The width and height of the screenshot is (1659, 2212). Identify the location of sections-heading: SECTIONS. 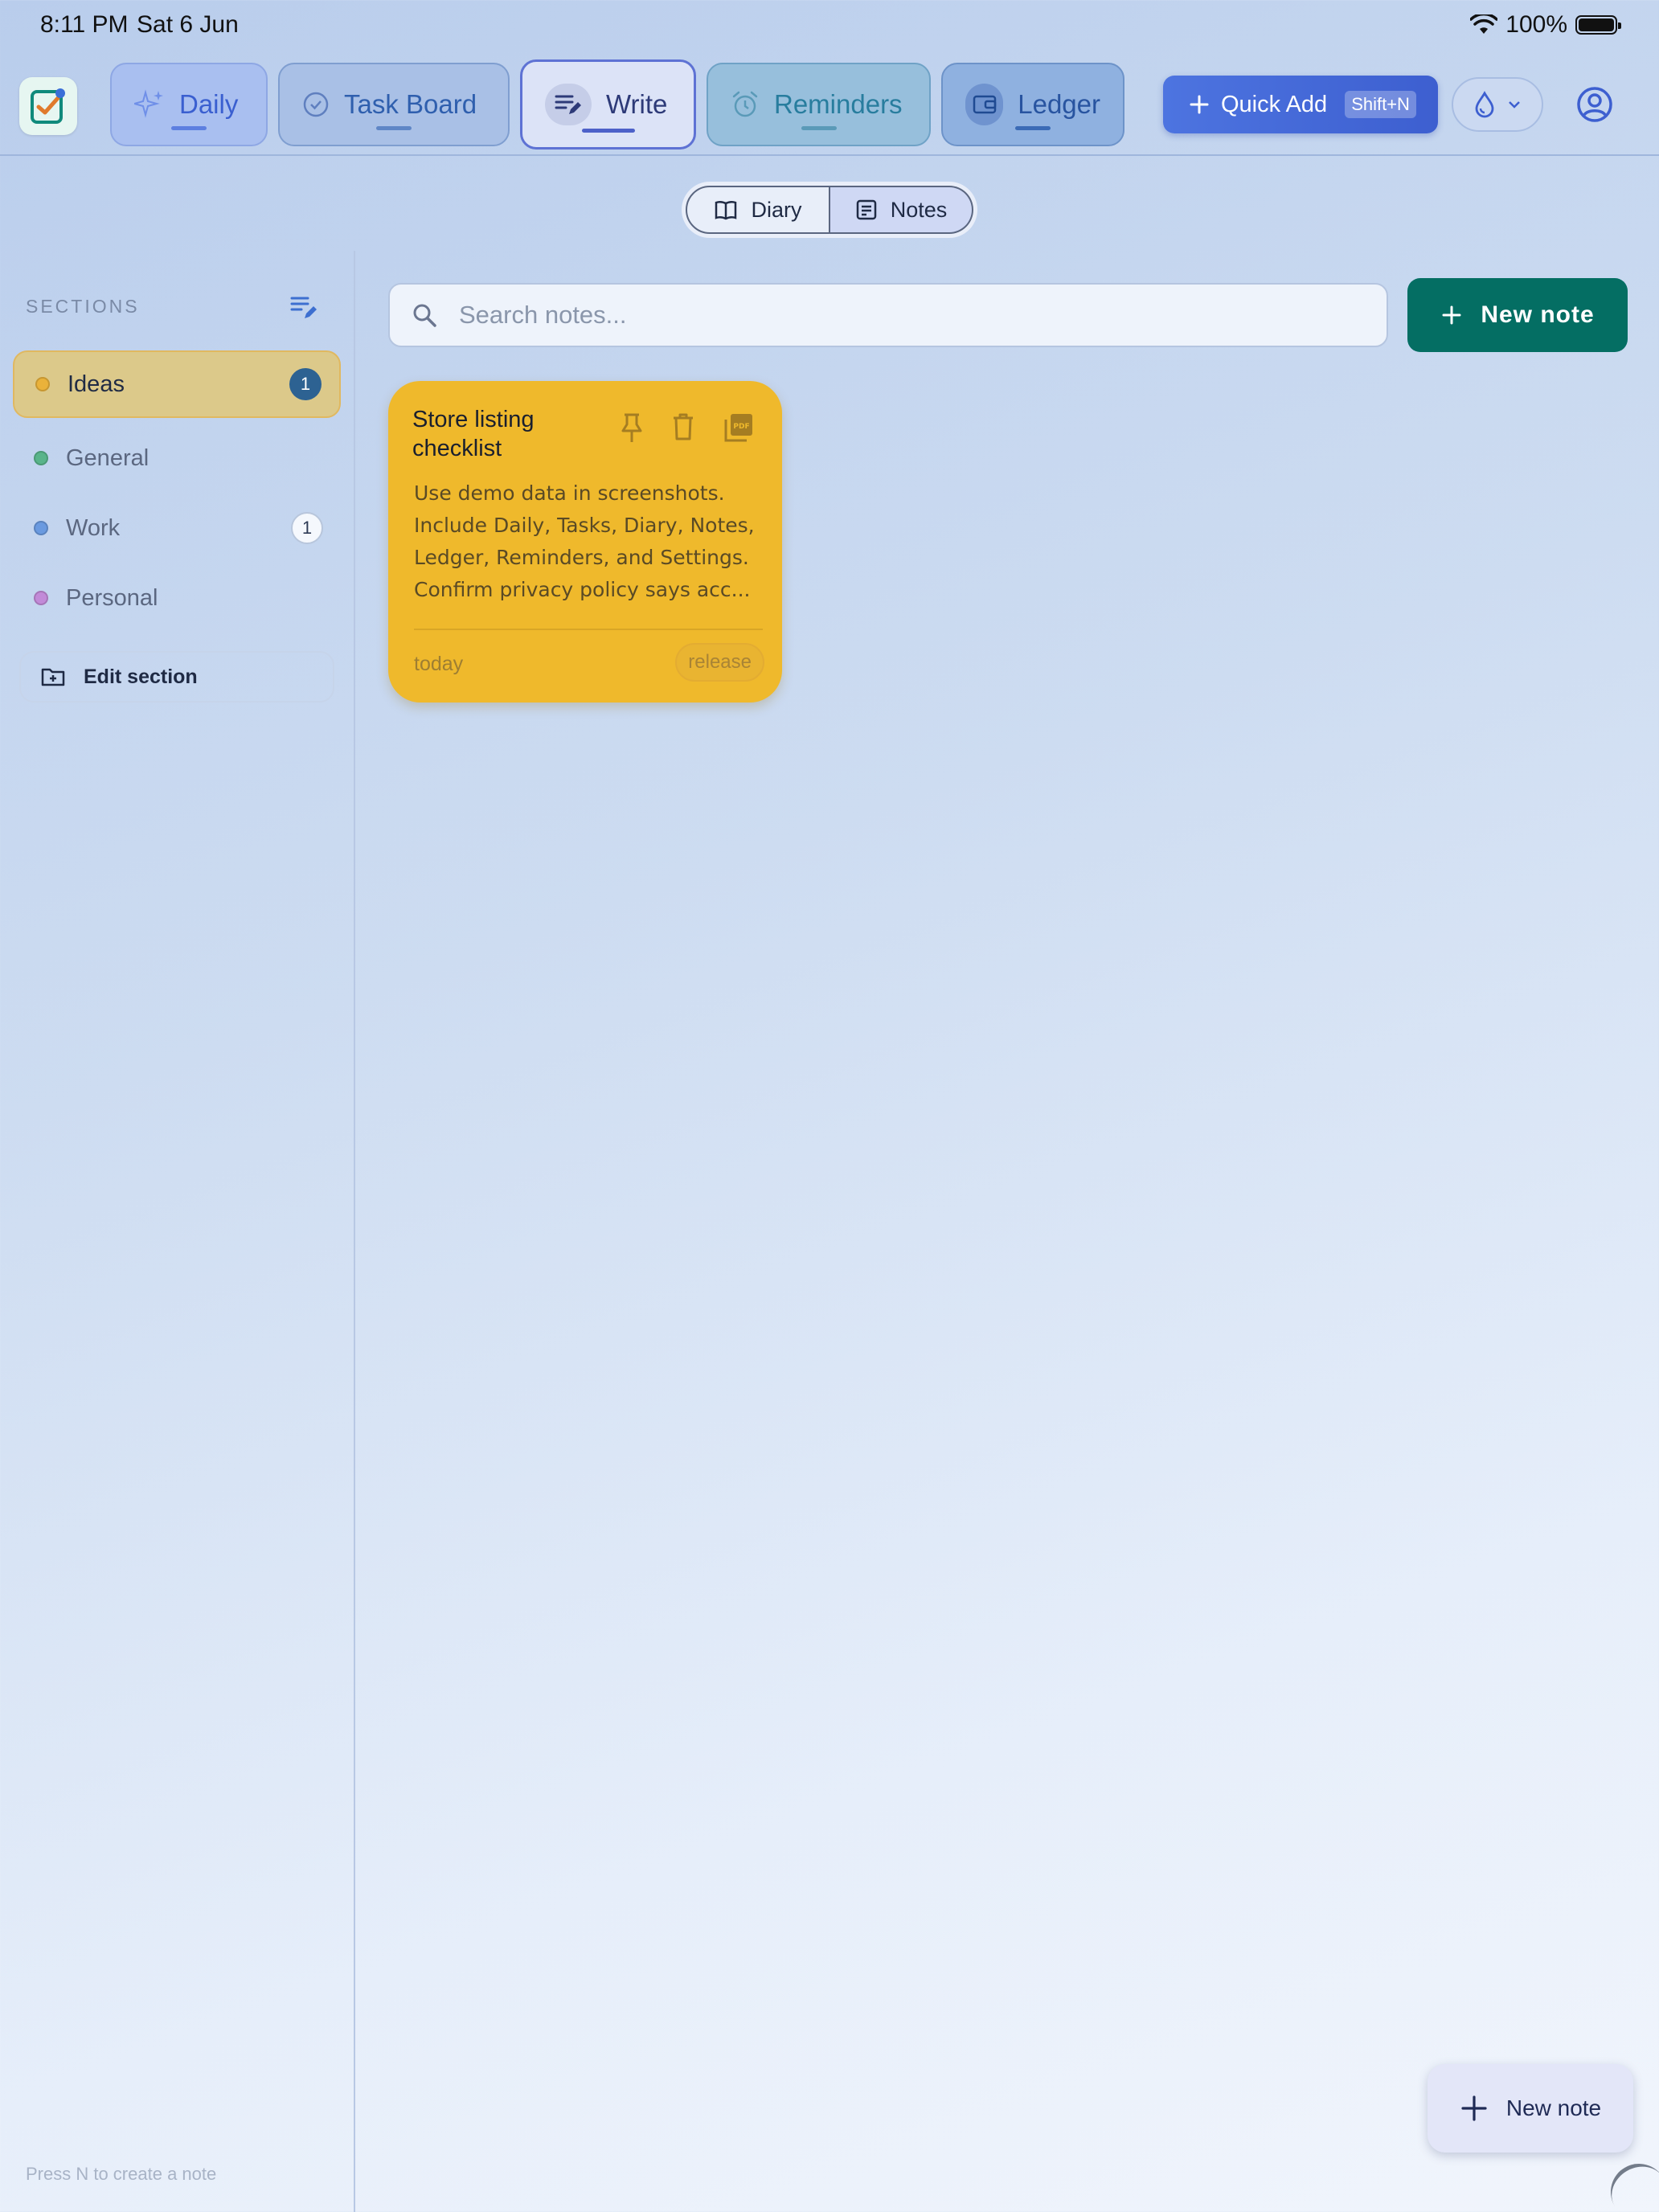
(83, 306).